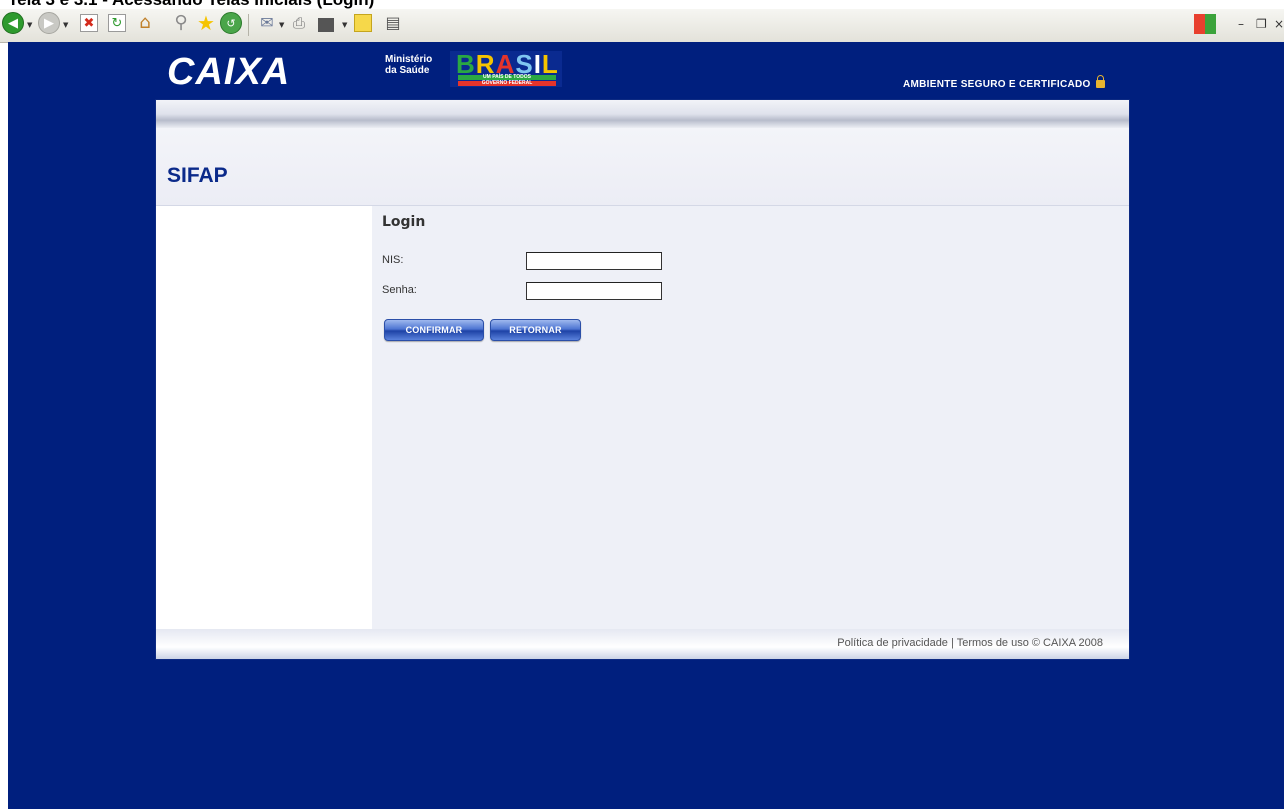 The height and width of the screenshot is (809, 1284). I want to click on brasil-govt: GOVERNO FEDERAL, so click(507, 83).